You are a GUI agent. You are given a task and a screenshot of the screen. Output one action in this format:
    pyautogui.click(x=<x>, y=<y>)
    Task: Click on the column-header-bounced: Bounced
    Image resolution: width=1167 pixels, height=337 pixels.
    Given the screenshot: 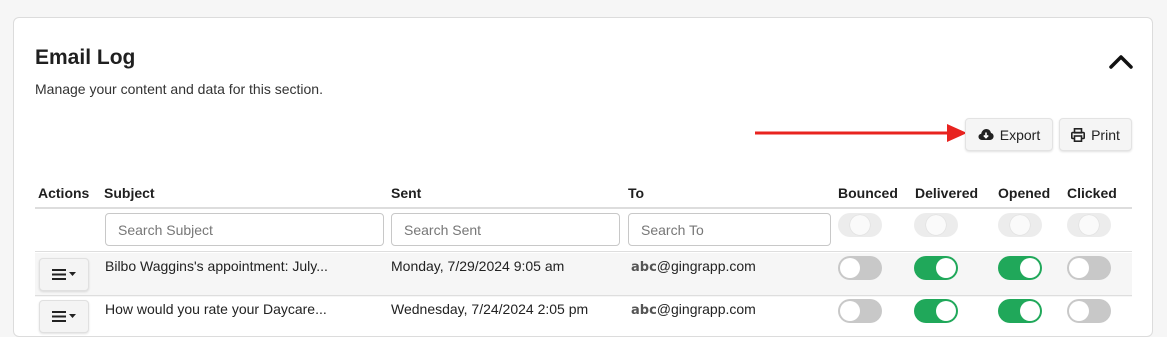 What is the action you would take?
    pyautogui.click(x=868, y=193)
    